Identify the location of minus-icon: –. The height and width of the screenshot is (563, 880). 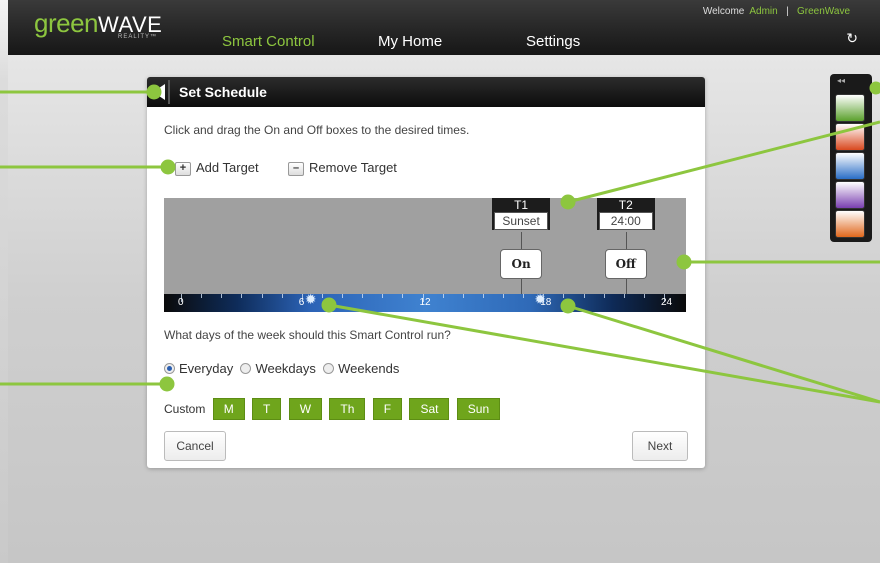
(296, 168).